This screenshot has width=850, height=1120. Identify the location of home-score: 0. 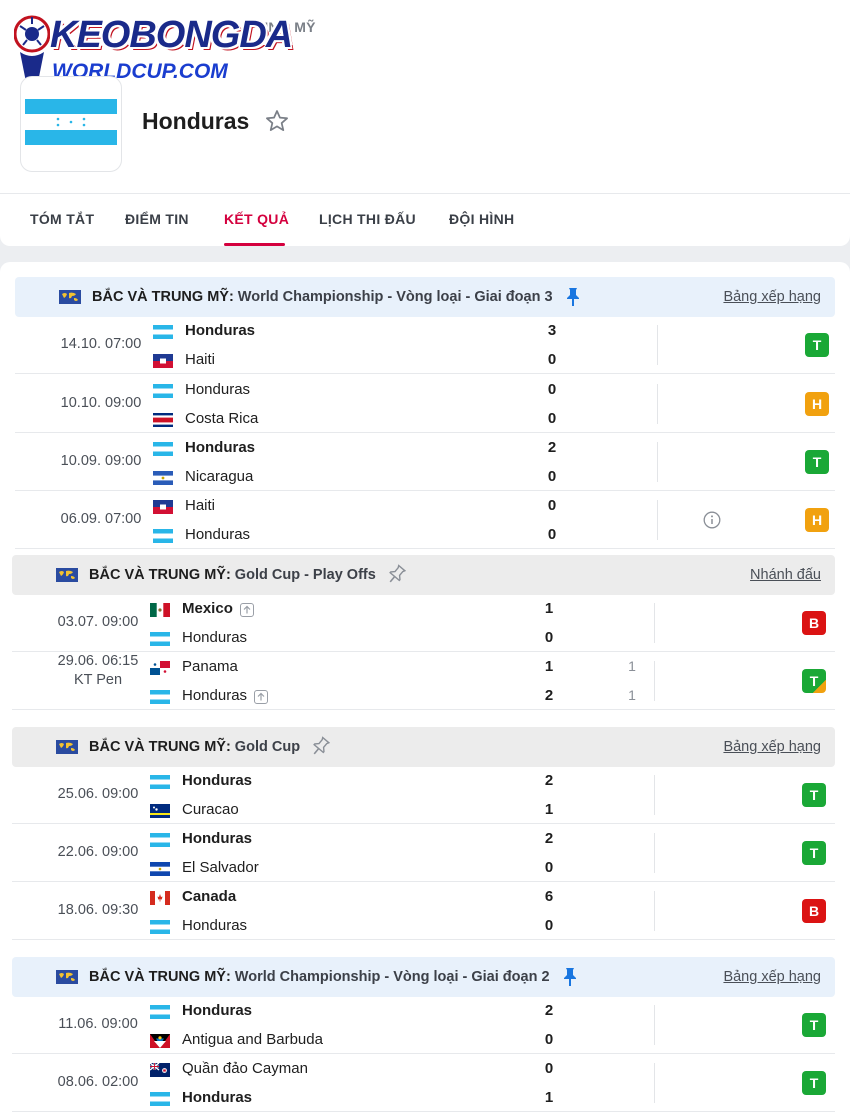
(552, 505).